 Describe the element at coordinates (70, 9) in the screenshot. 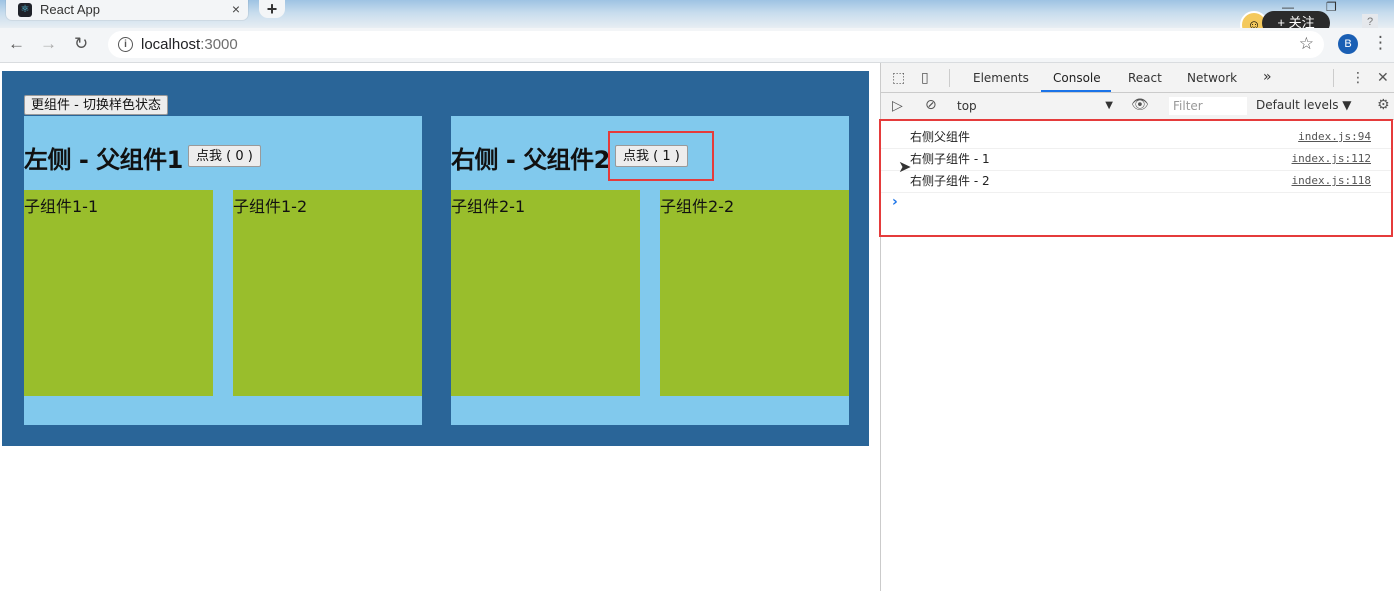

I see `tab-title: React App` at that location.